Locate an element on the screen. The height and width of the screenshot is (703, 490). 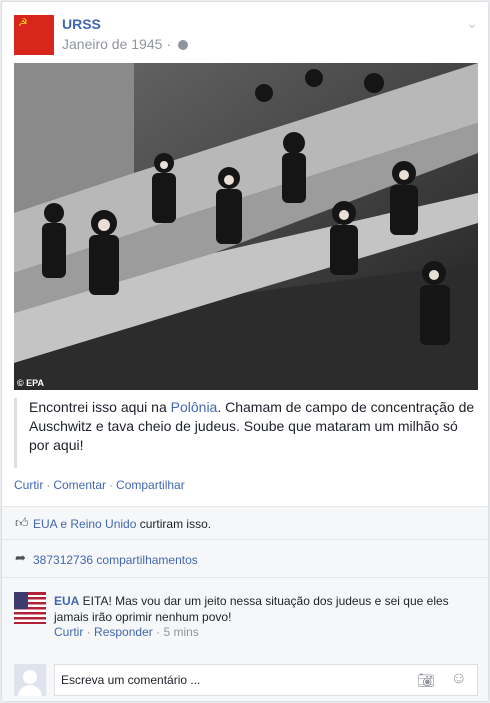
camera-icon: 📷︎ is located at coordinates (426, 680).